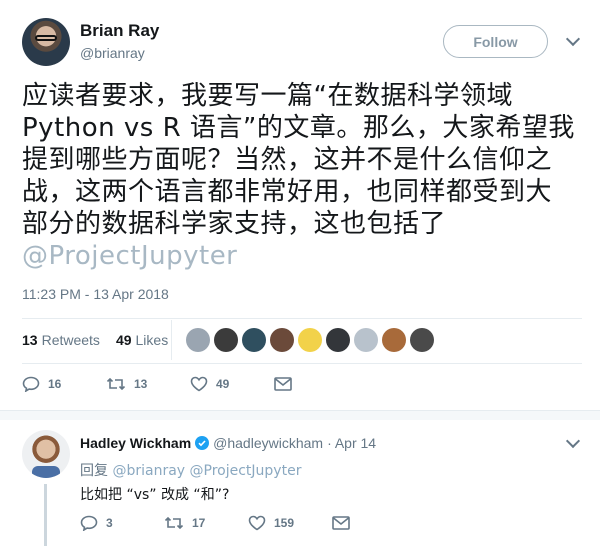 This screenshot has width=600, height=546. Describe the element at coordinates (46, 454) in the screenshot. I see `reply-author-avatar` at that location.